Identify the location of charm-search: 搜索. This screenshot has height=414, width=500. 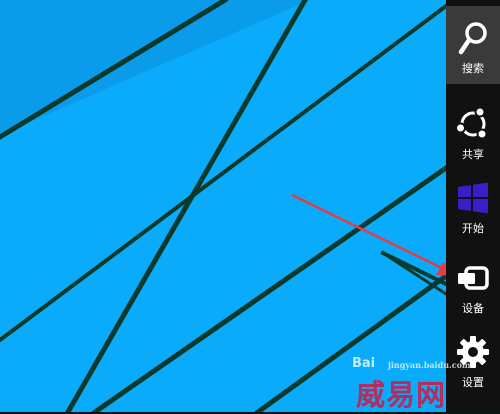
(473, 45).